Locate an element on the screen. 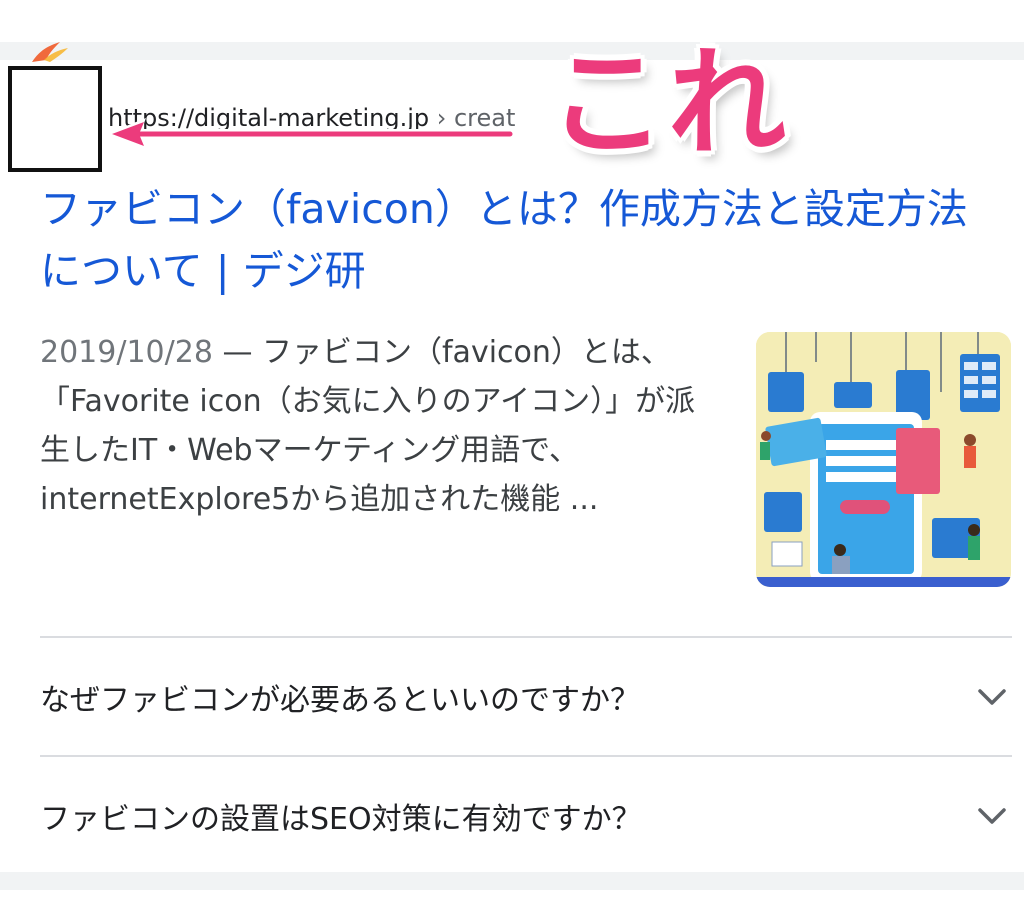 The height and width of the screenshot is (904, 1024). faq-question-2: ファビコンの設置はSEO対策に有効ですか？ is located at coordinates (341, 819).